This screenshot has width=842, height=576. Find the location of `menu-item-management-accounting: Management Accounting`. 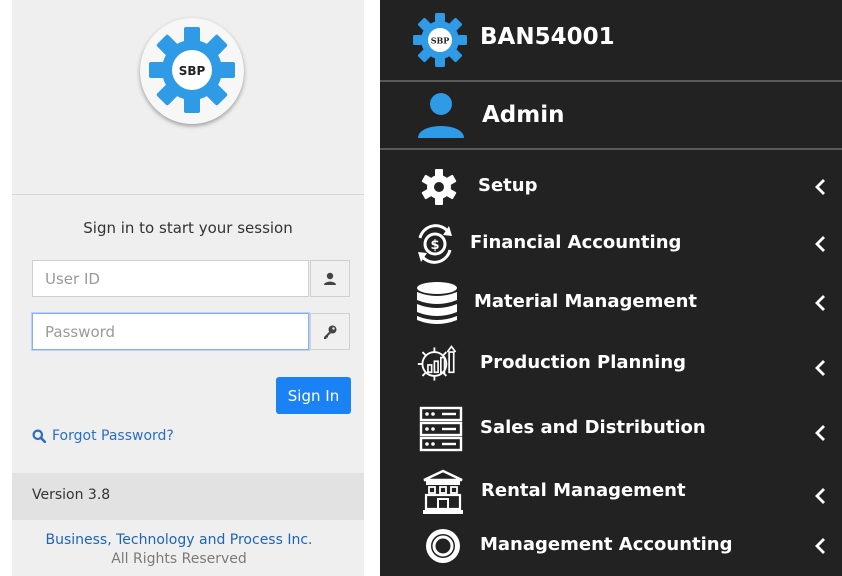

menu-item-management-accounting: Management Accounting is located at coordinates (611, 546).